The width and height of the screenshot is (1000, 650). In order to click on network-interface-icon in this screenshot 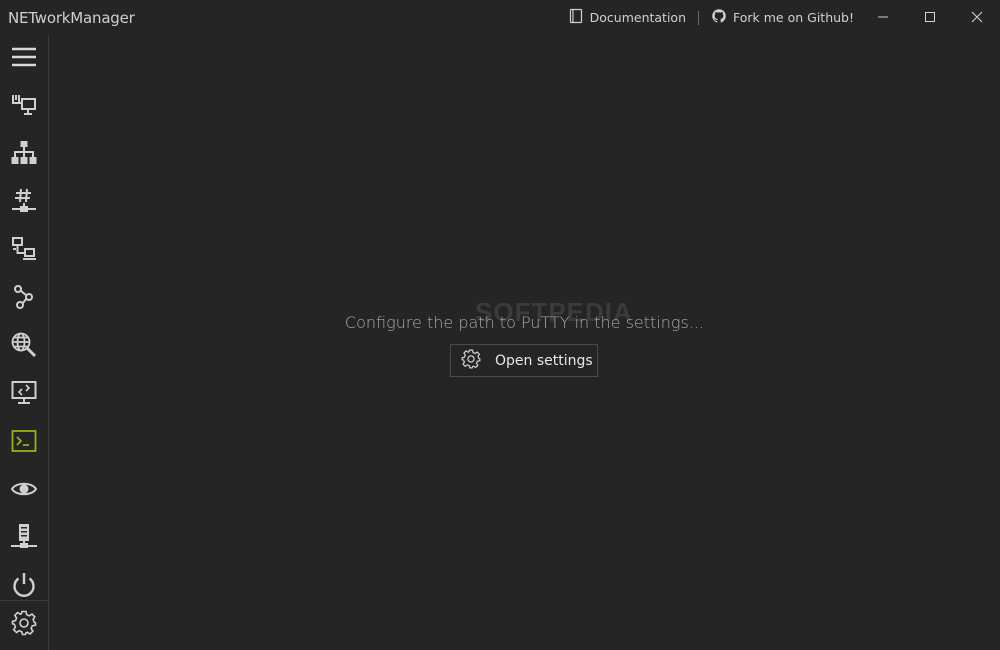, I will do `click(24, 107)`.